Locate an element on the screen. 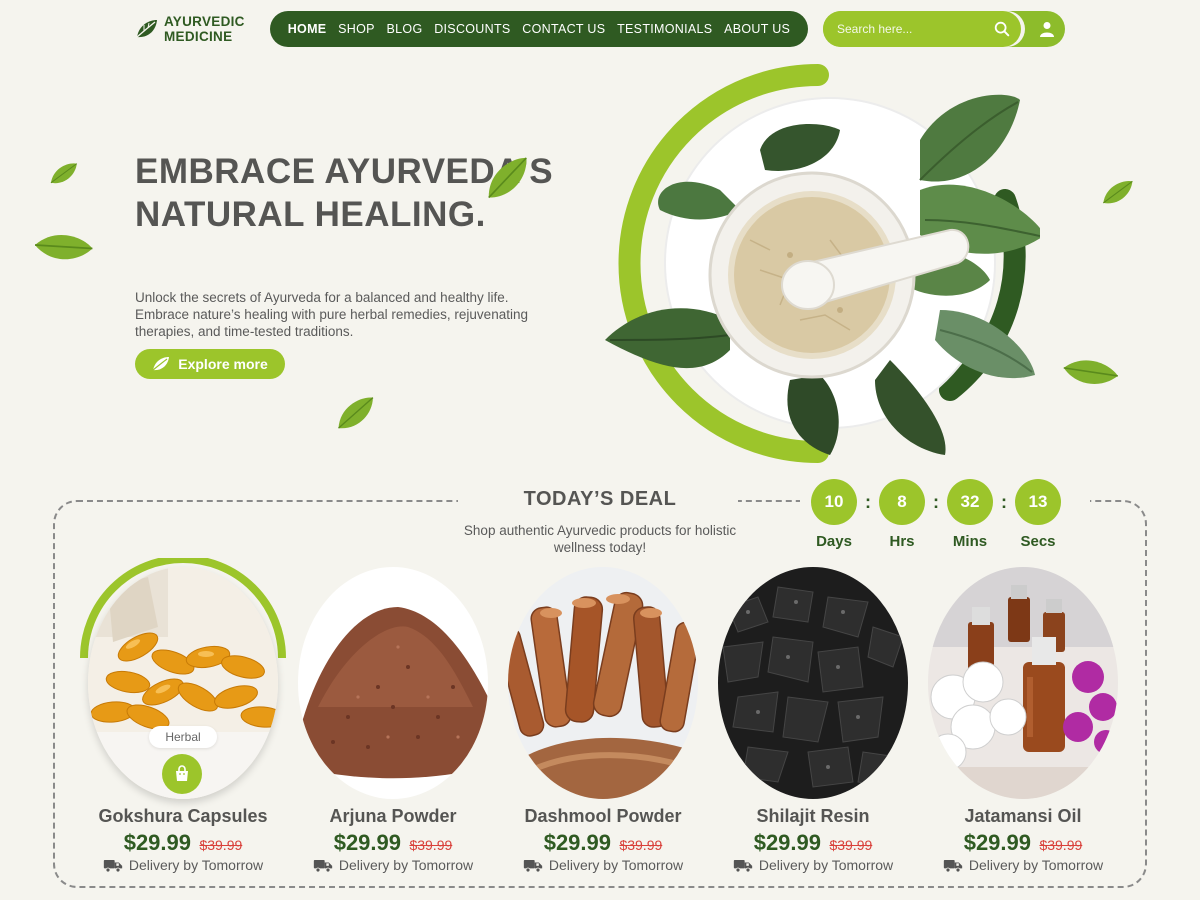 This screenshot has width=1200, height=900. shopping-bag-icon is located at coordinates (182, 773).